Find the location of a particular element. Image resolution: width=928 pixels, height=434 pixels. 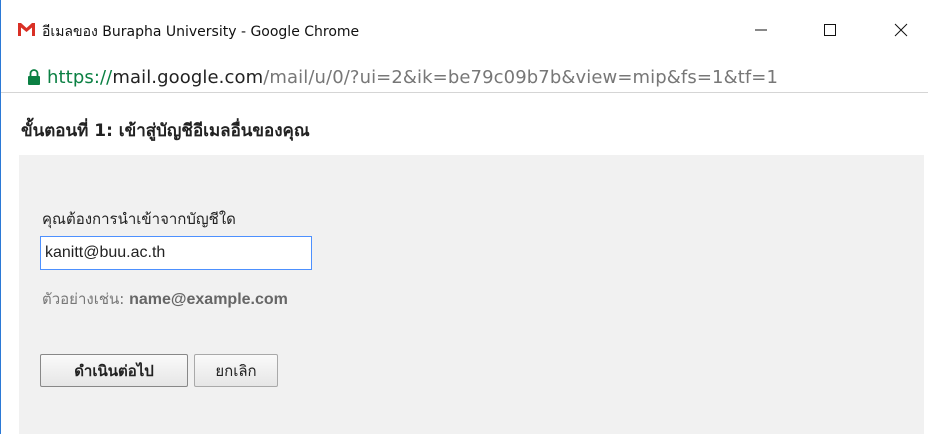

lock-icon is located at coordinates (34, 77).